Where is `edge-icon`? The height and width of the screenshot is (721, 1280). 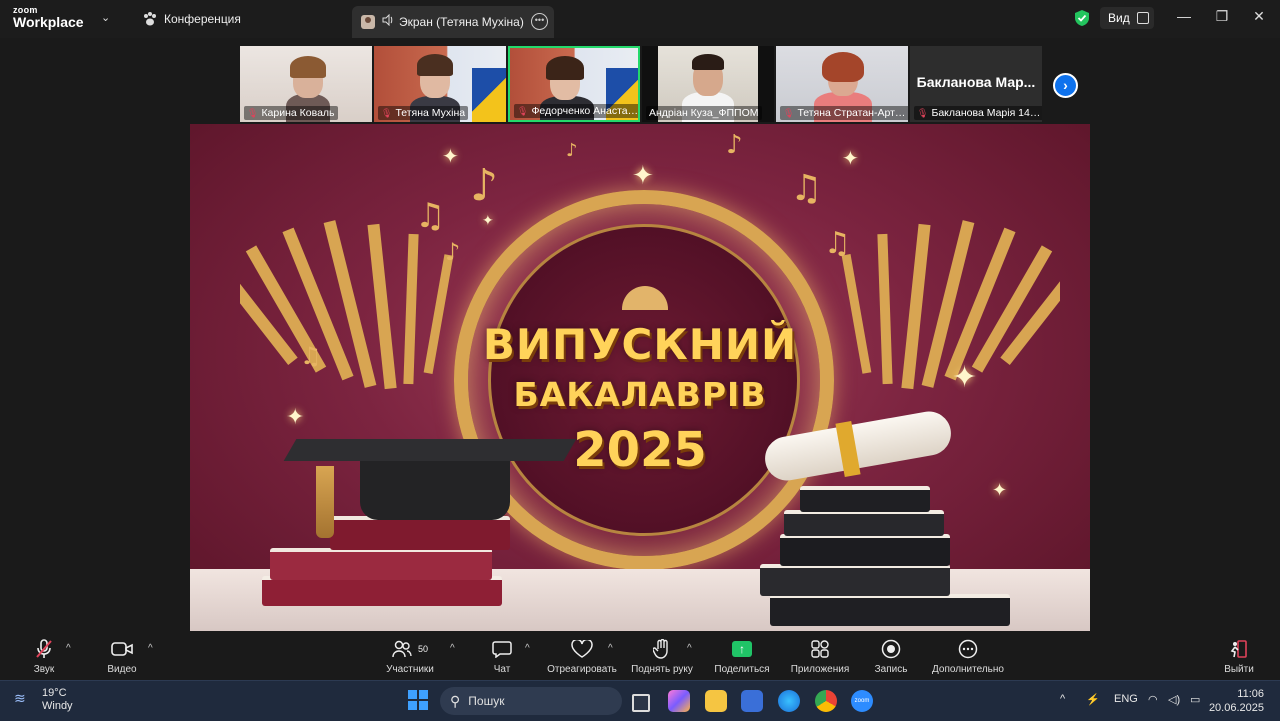
edge-icon is located at coordinates (789, 701).